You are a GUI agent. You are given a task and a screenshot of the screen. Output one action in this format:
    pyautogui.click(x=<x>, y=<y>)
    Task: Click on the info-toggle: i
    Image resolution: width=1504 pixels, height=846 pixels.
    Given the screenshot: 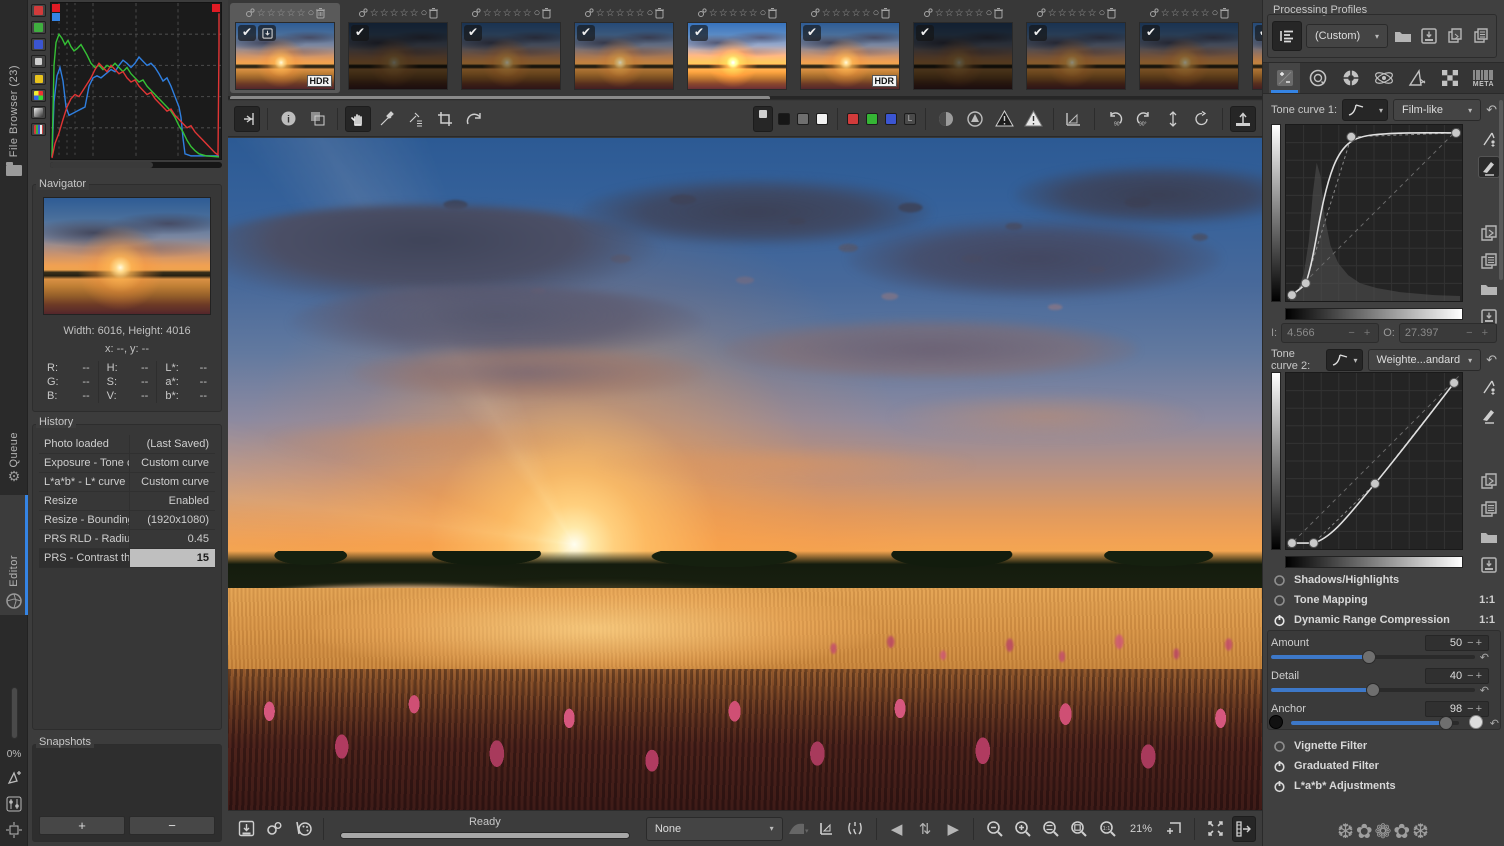 What is the action you would take?
    pyautogui.click(x=288, y=119)
    